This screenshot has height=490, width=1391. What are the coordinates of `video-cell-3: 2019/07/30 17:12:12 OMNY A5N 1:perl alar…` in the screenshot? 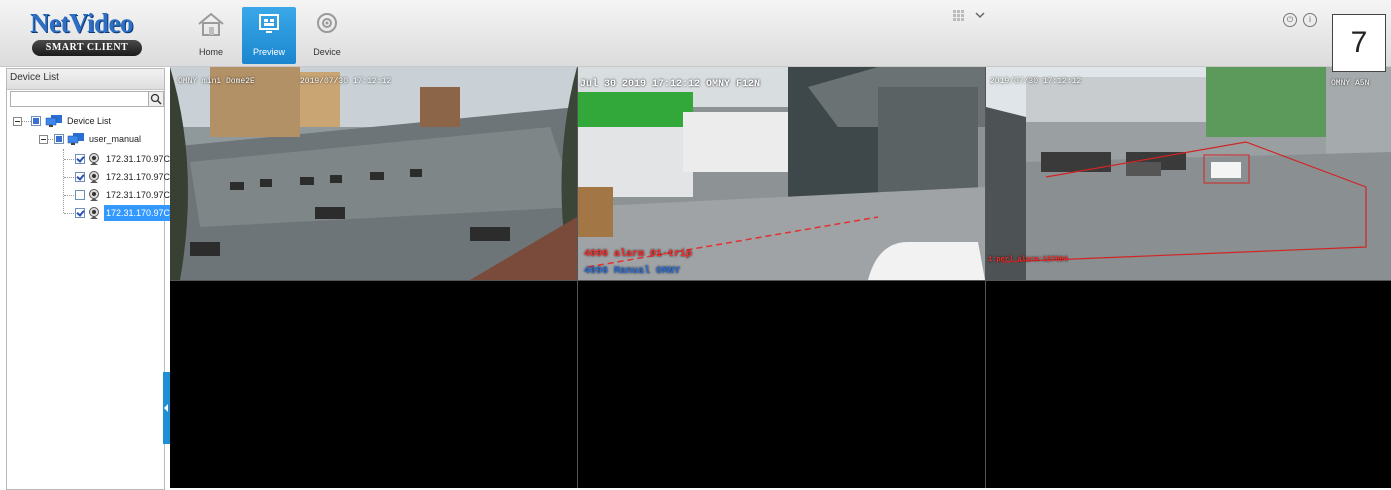 It's located at (1188, 173).